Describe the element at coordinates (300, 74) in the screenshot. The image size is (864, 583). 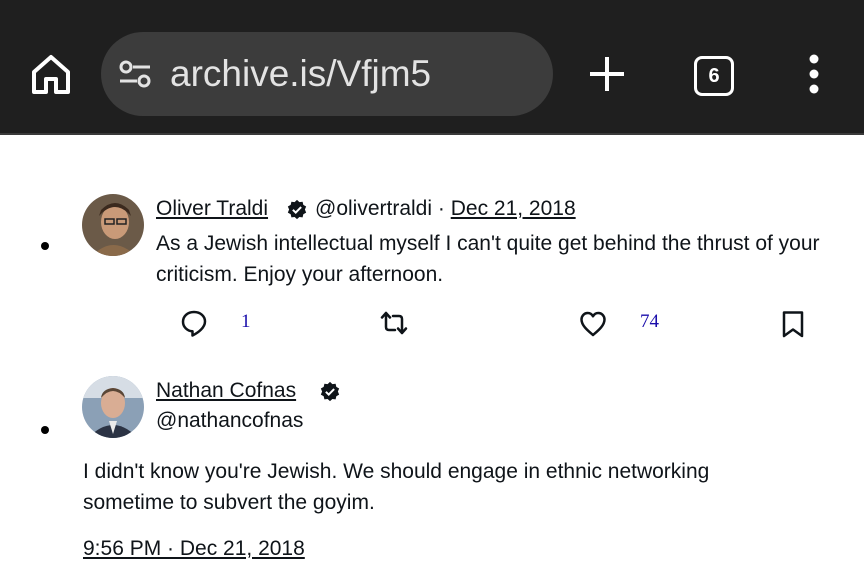
I see `url-text: archive.is/Vfjm5` at that location.